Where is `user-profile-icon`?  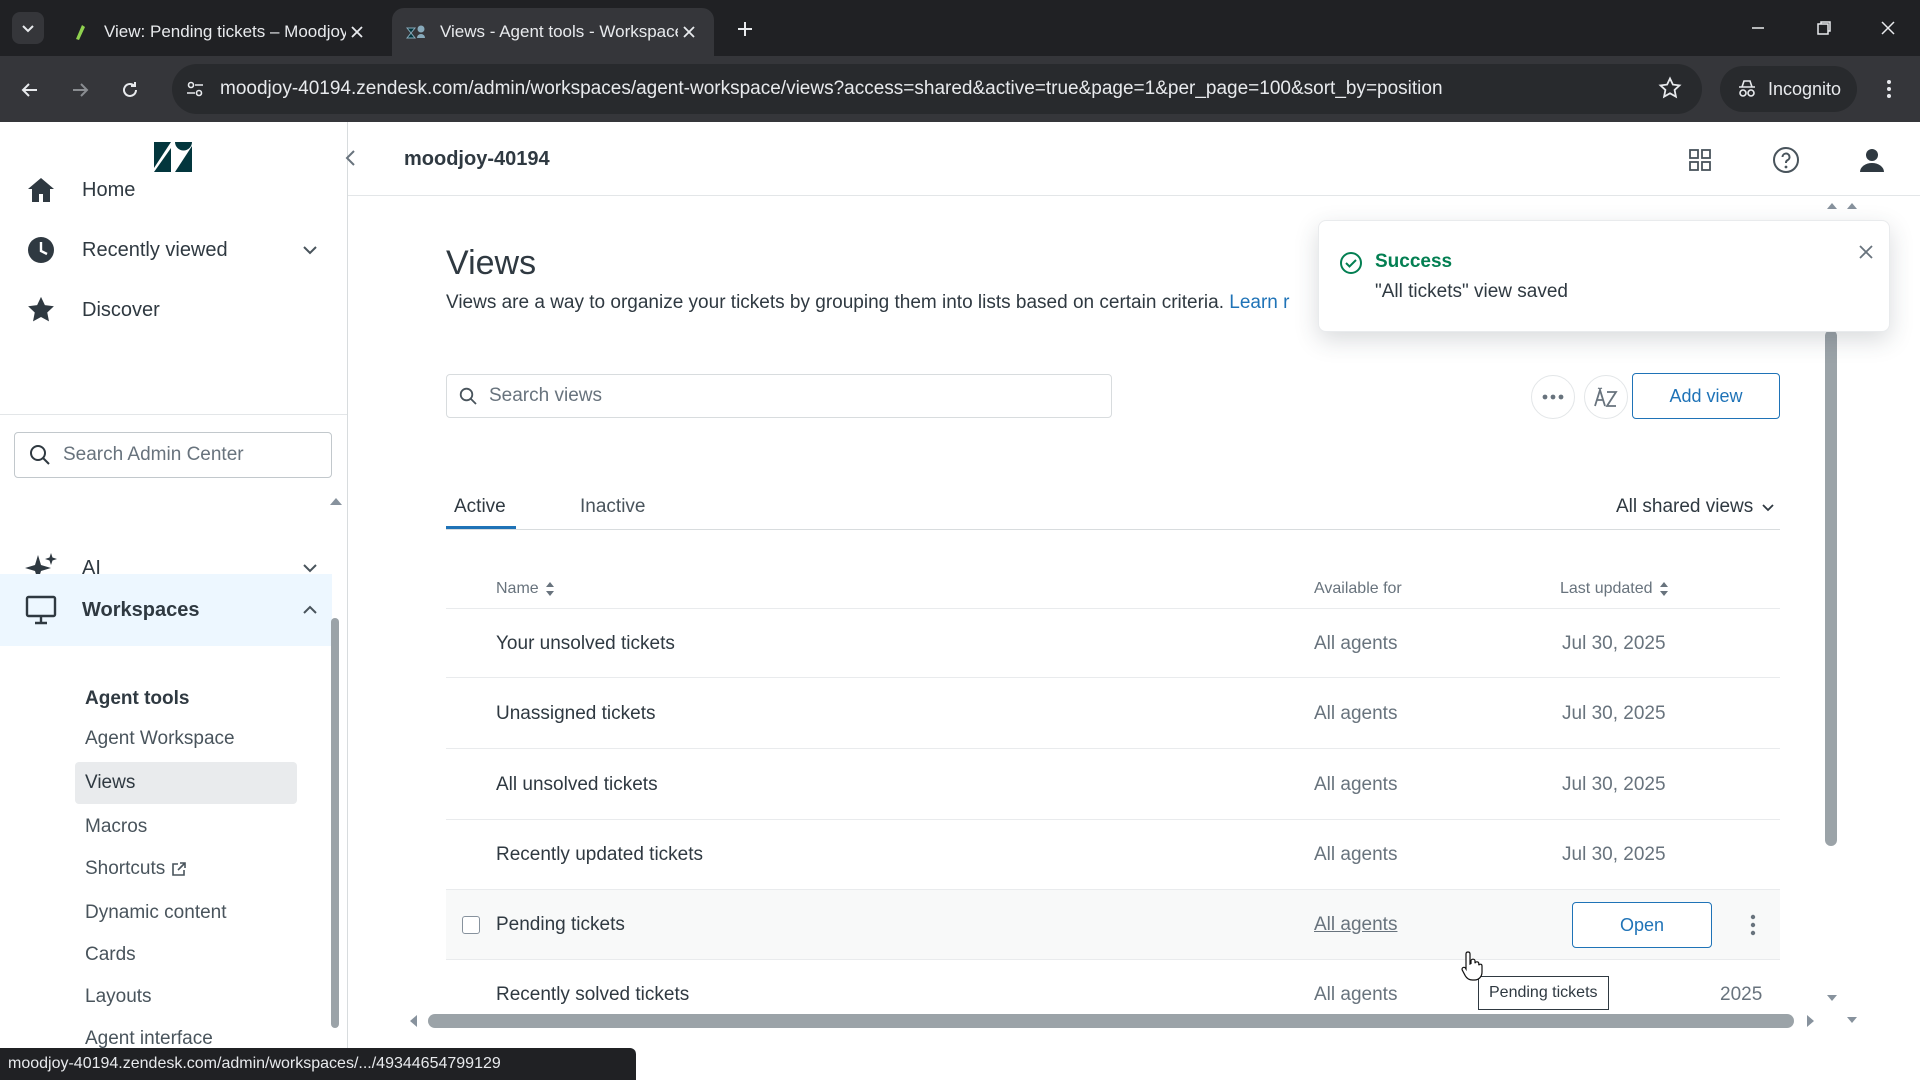
user-profile-icon is located at coordinates (1872, 160).